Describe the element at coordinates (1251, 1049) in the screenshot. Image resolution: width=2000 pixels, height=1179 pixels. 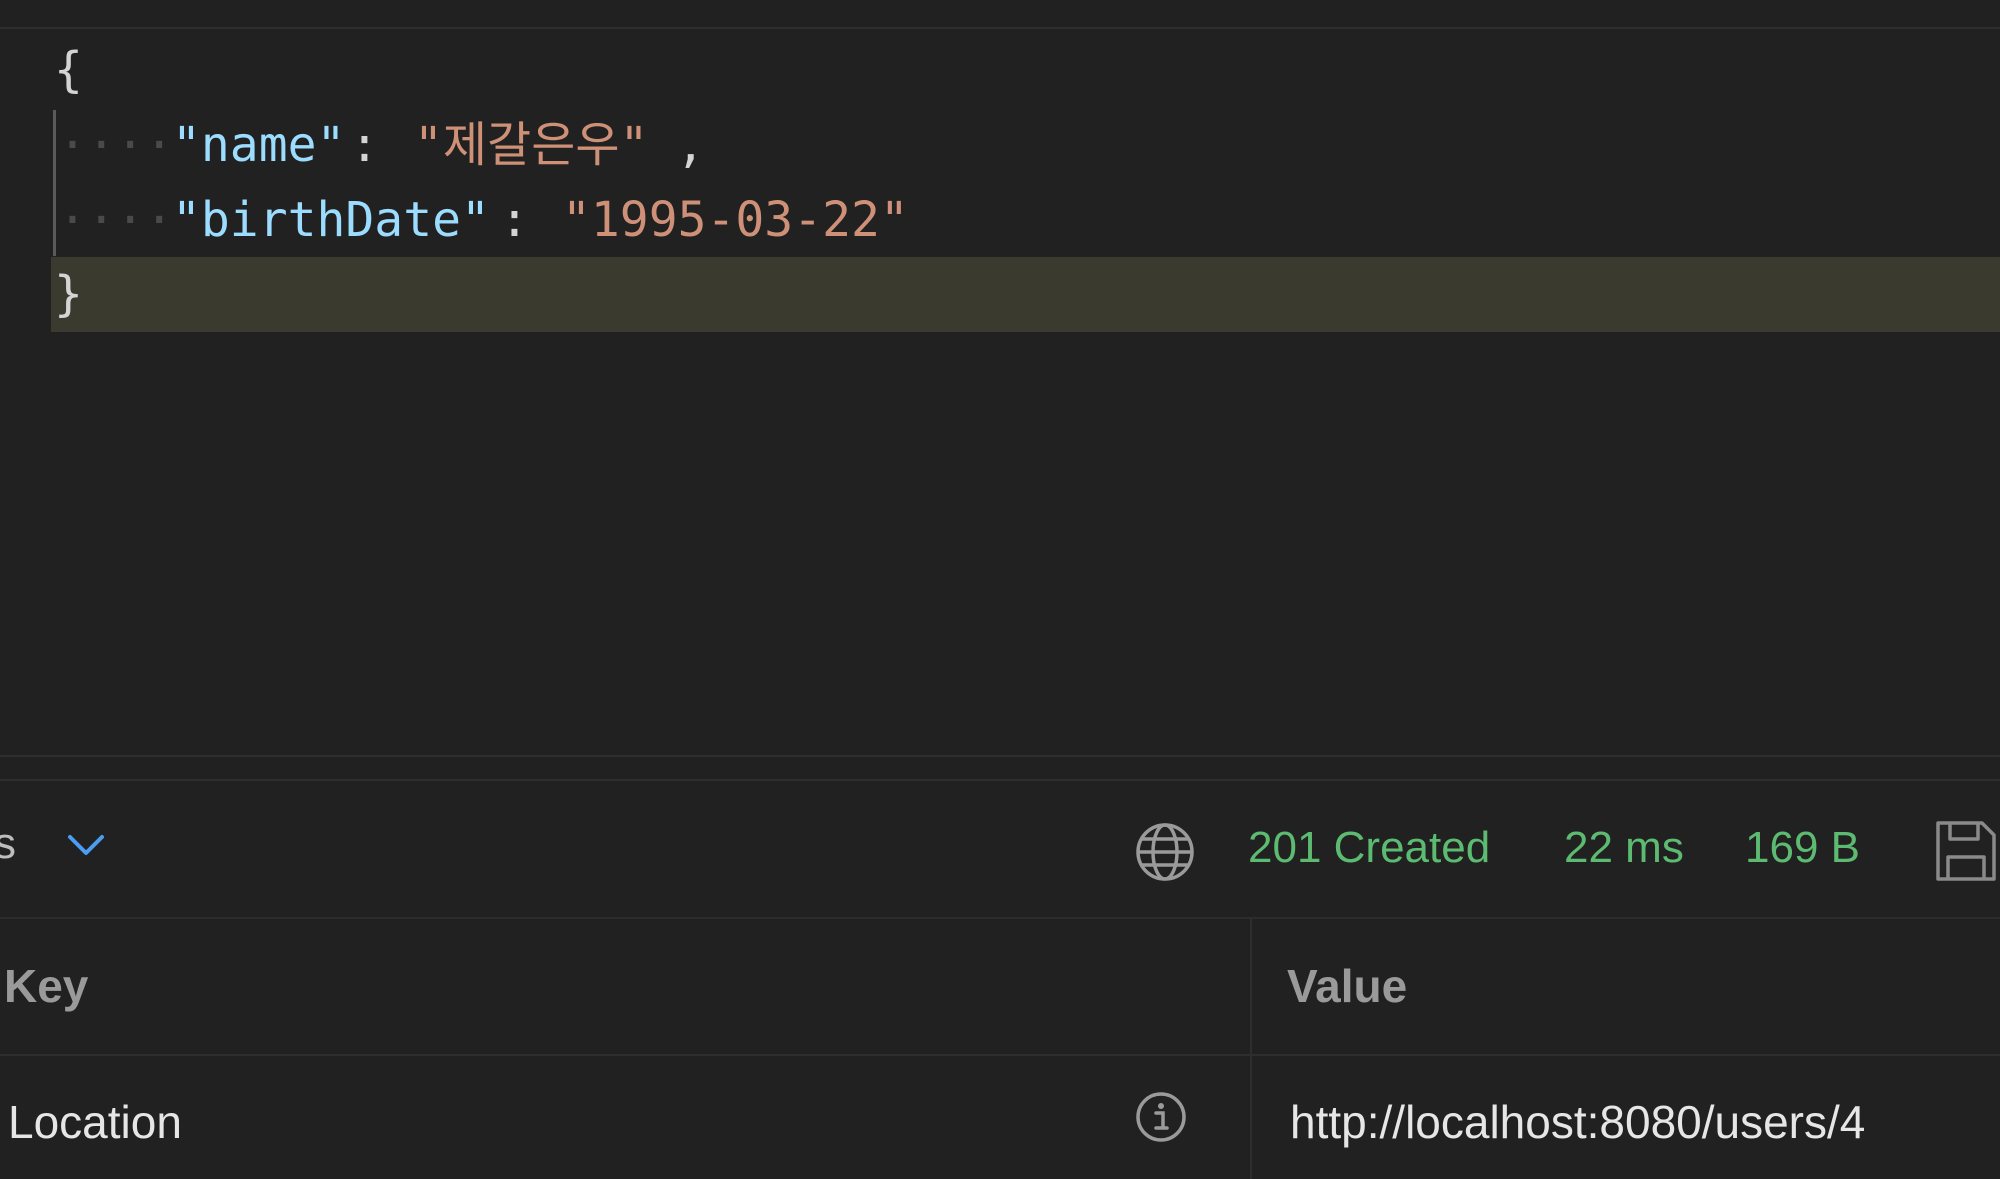
I see `column-divider` at that location.